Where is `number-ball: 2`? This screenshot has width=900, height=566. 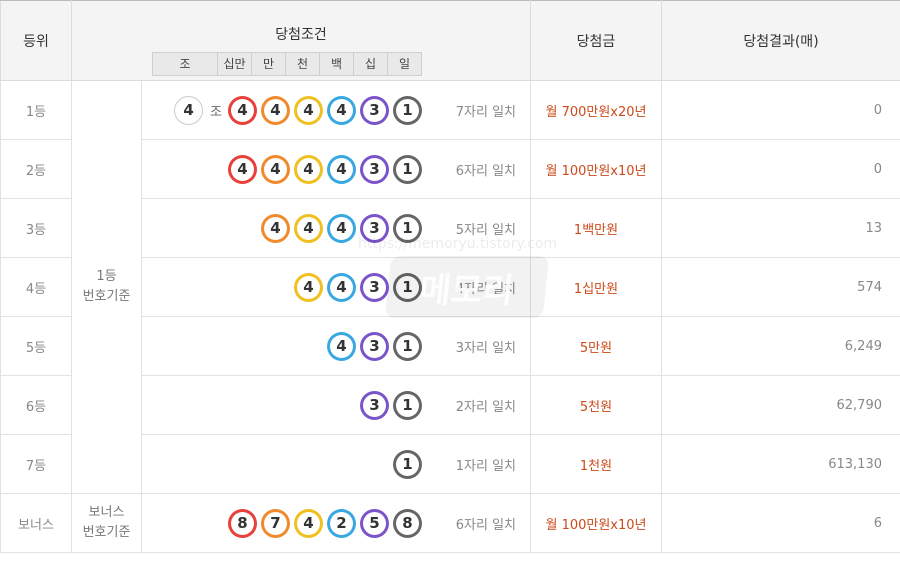
number-ball: 2 is located at coordinates (341, 523).